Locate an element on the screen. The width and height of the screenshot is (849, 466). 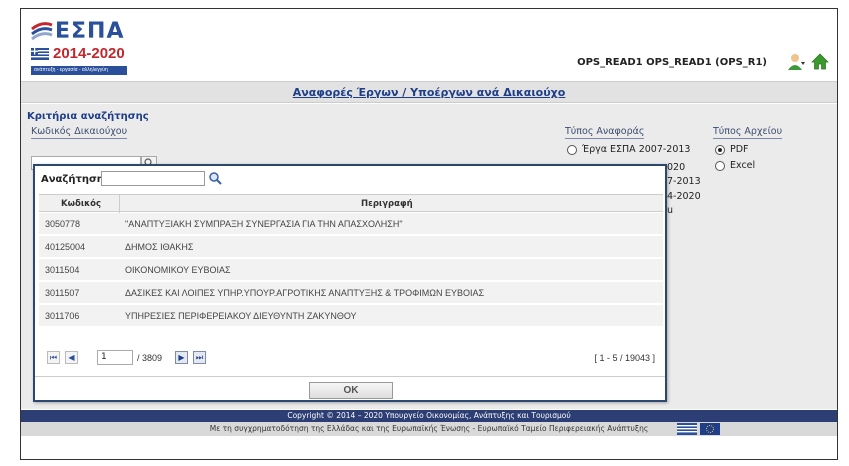
page-number-input: 1 is located at coordinates (115, 357).